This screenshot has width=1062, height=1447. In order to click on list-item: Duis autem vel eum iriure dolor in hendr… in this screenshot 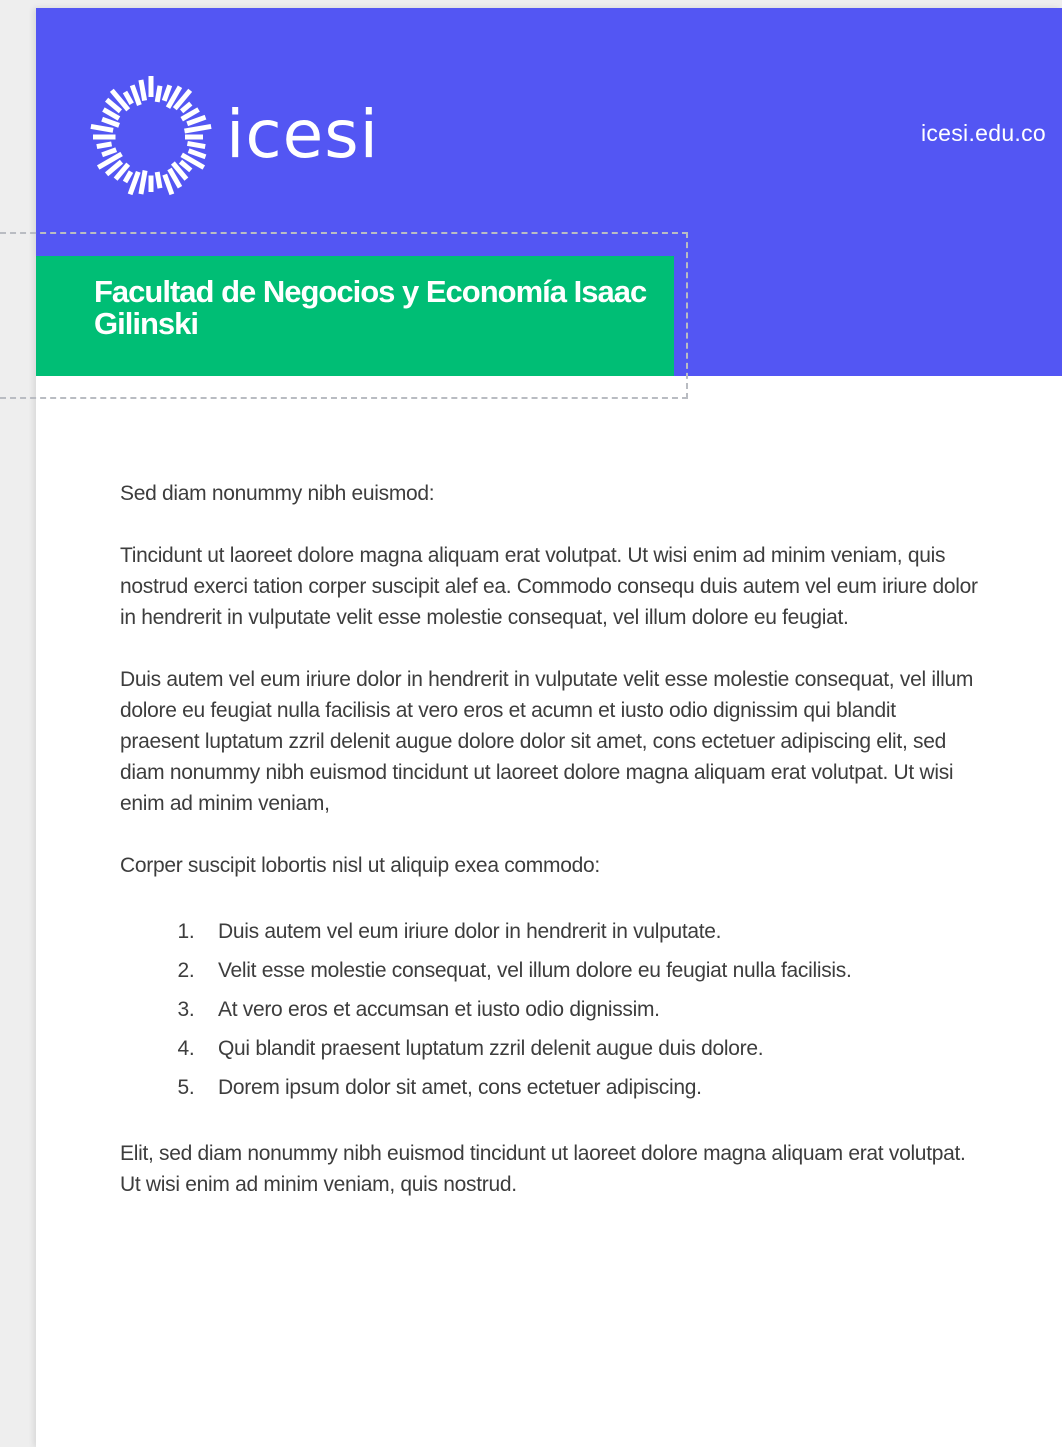, I will do `click(590, 931)`.